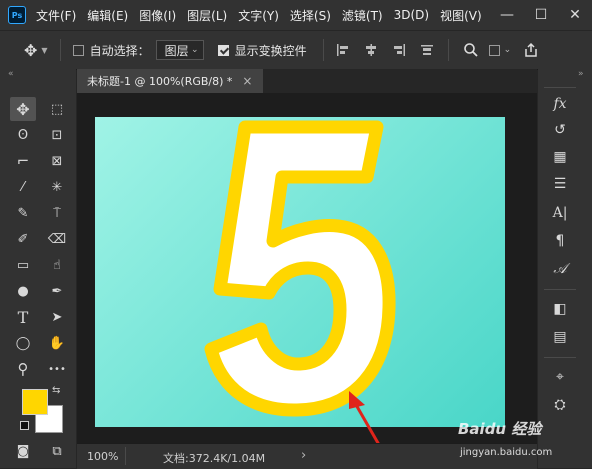 This screenshot has width=592, height=469. I want to click on foreground-color-swatch, so click(35, 402).